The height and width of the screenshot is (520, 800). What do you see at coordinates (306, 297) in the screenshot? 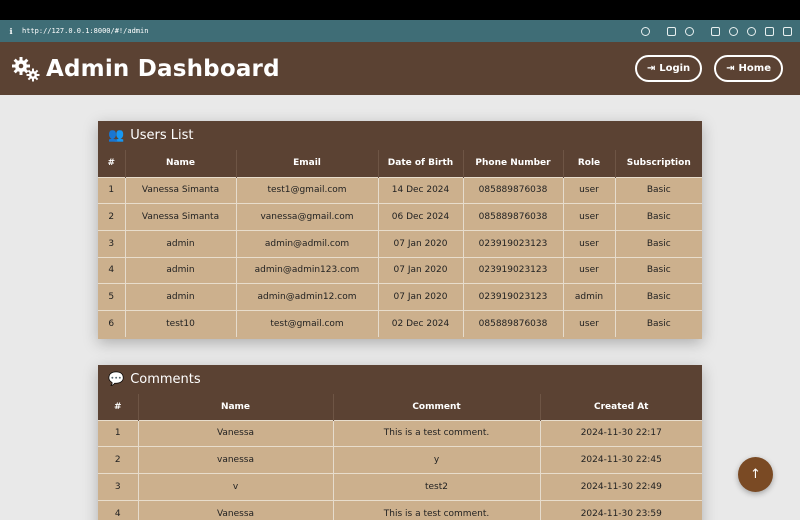
I see `cell-email: admin@admin12.com` at bounding box center [306, 297].